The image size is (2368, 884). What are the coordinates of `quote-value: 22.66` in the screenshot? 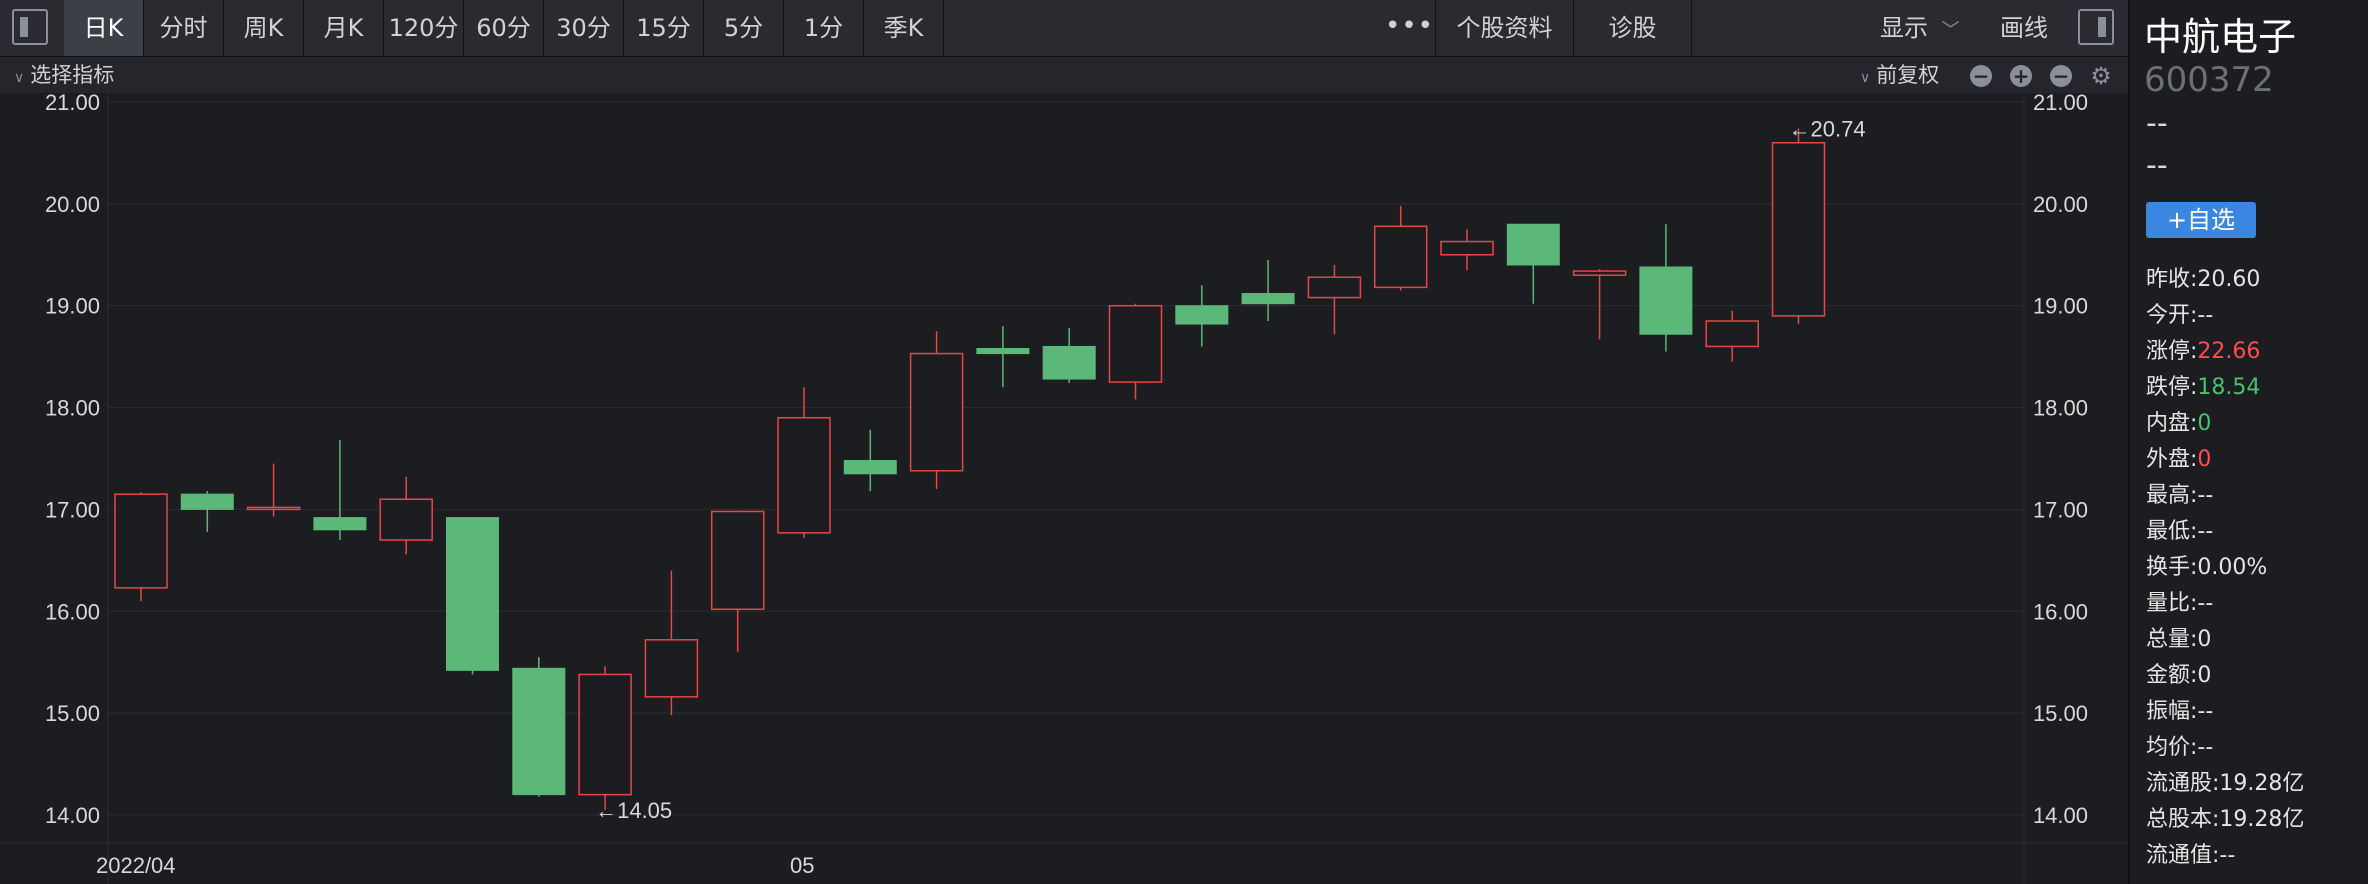 It's located at (2229, 351).